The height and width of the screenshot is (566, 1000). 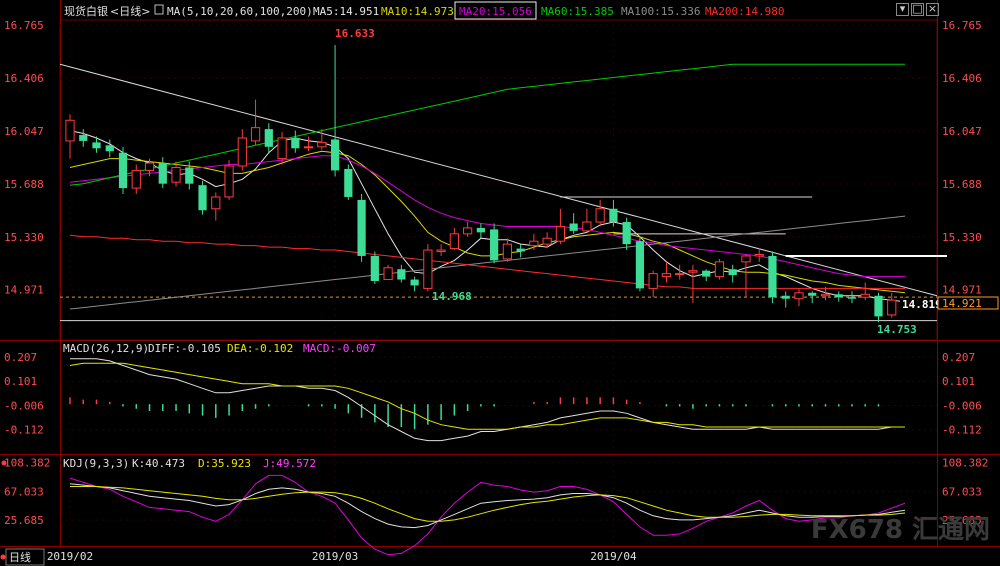 I want to click on price-tick-left: 16.765, so click(x=24, y=25).